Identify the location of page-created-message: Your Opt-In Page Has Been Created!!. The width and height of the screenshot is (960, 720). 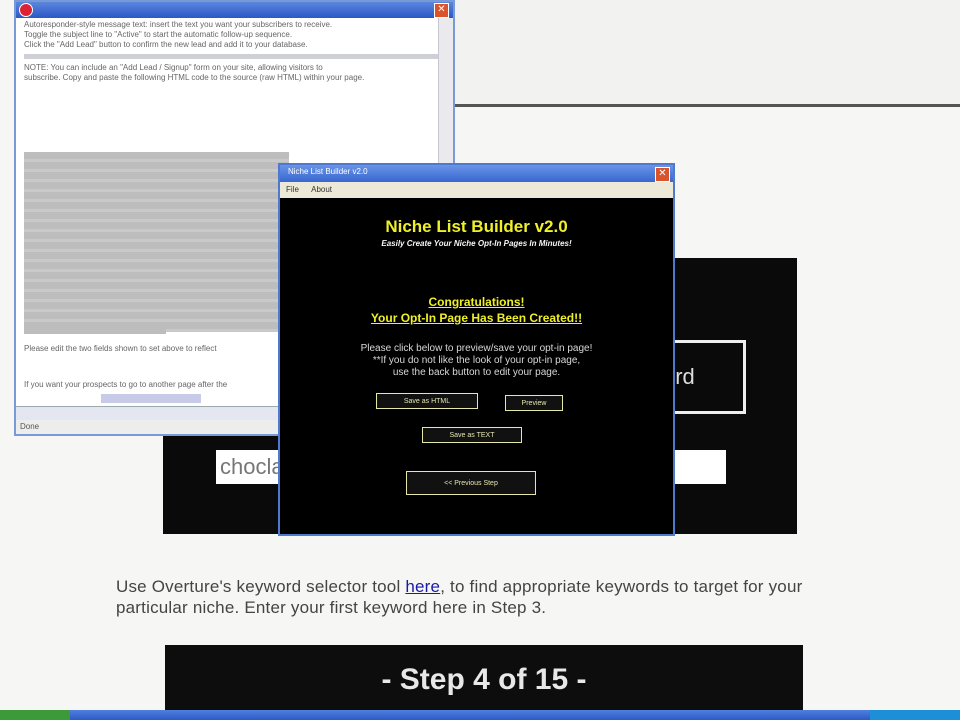
(476, 318).